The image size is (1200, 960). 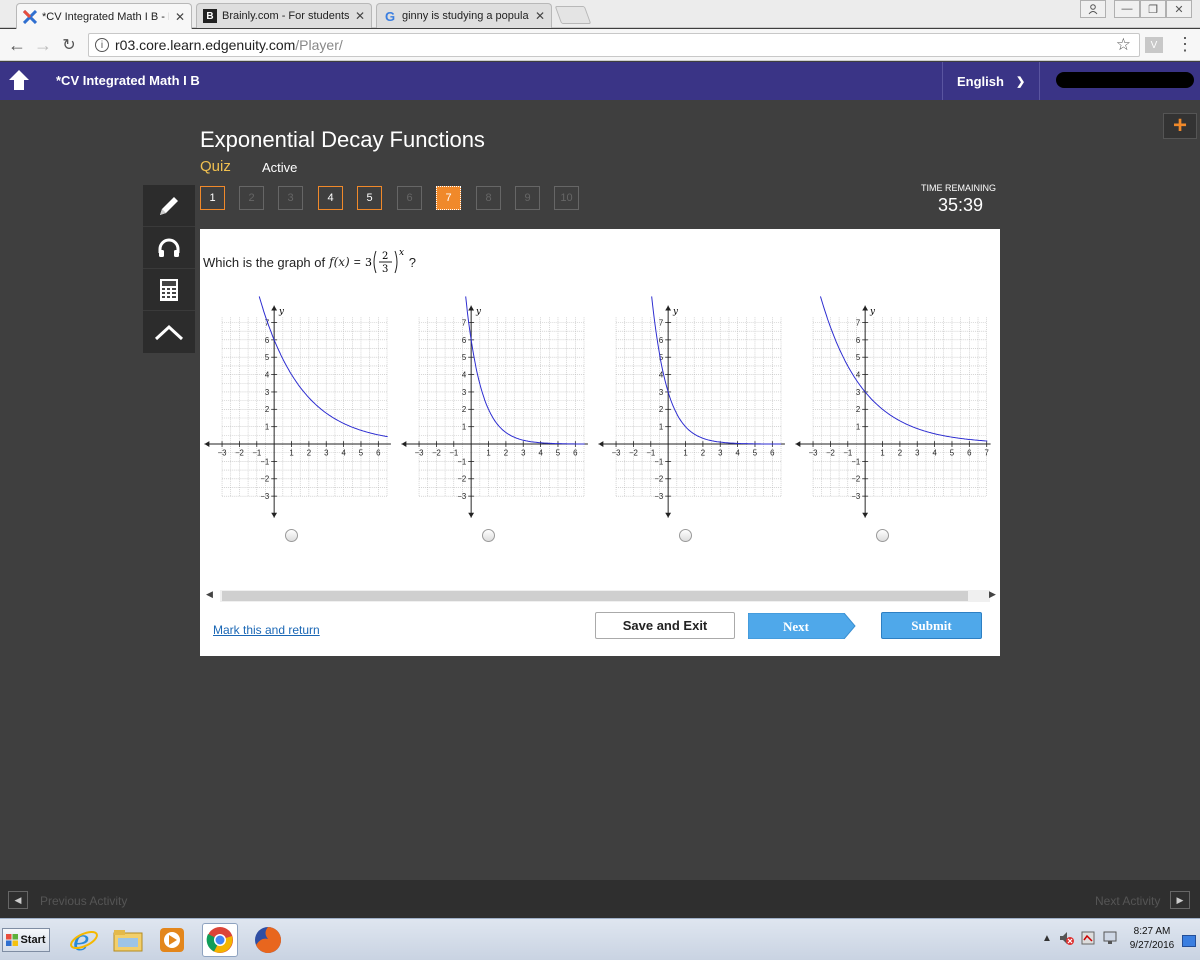 What do you see at coordinates (614, 45) in the screenshot?
I see `url-input: i r03.core.learn.edgenuity.com/Player/ ☆` at bounding box center [614, 45].